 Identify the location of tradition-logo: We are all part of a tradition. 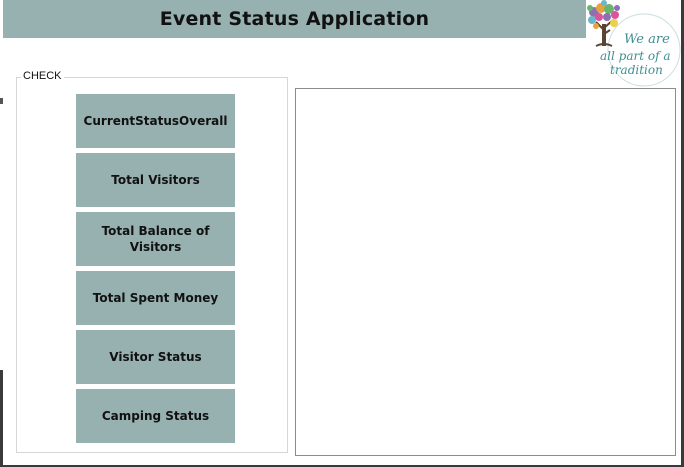
(633, 44).